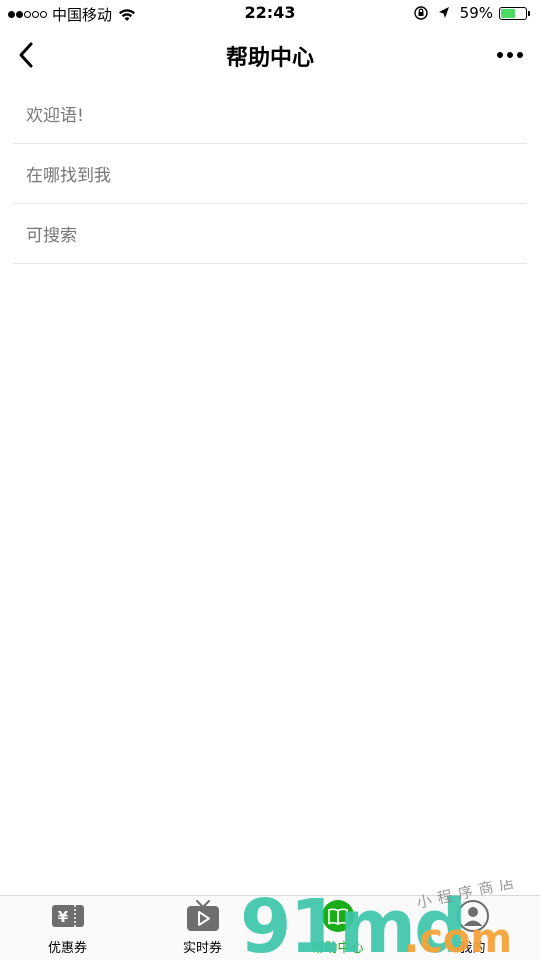  I want to click on tab-bar: ¥ 优惠券 实时券 帮助中心 我的, so click(270, 927).